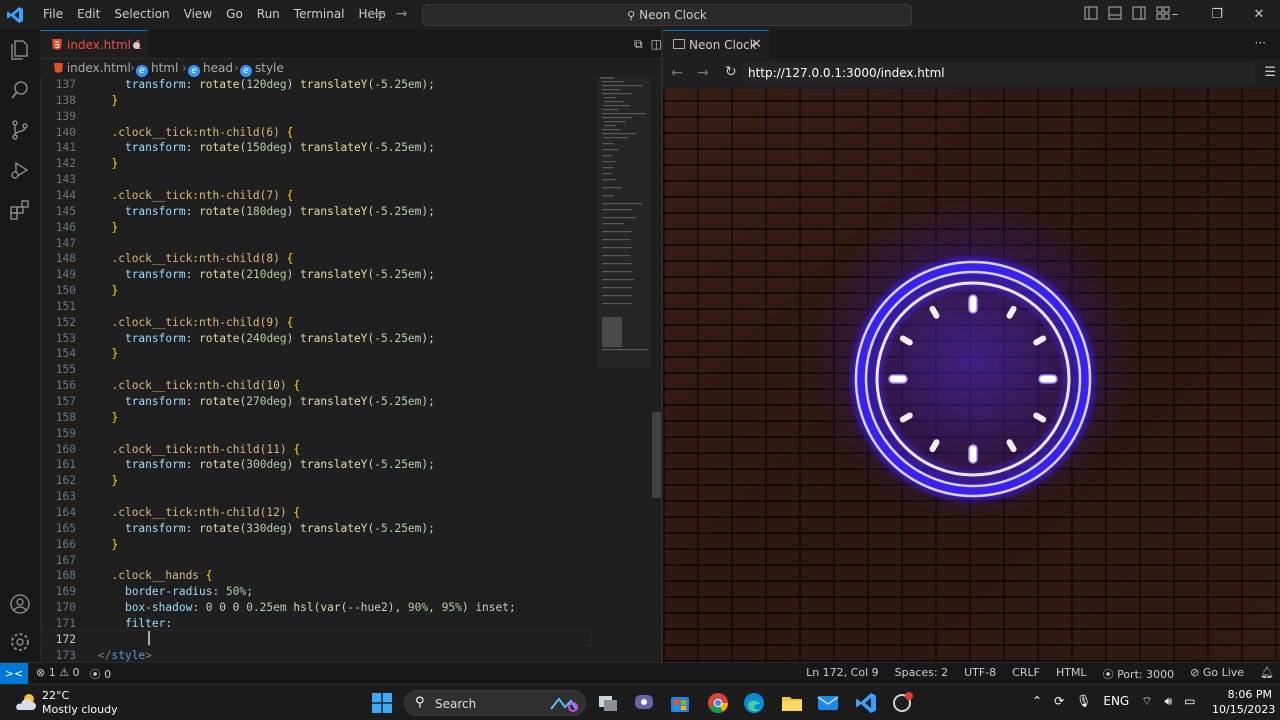  I want to click on go-live-button: ⊘ Go Live, so click(1217, 674).